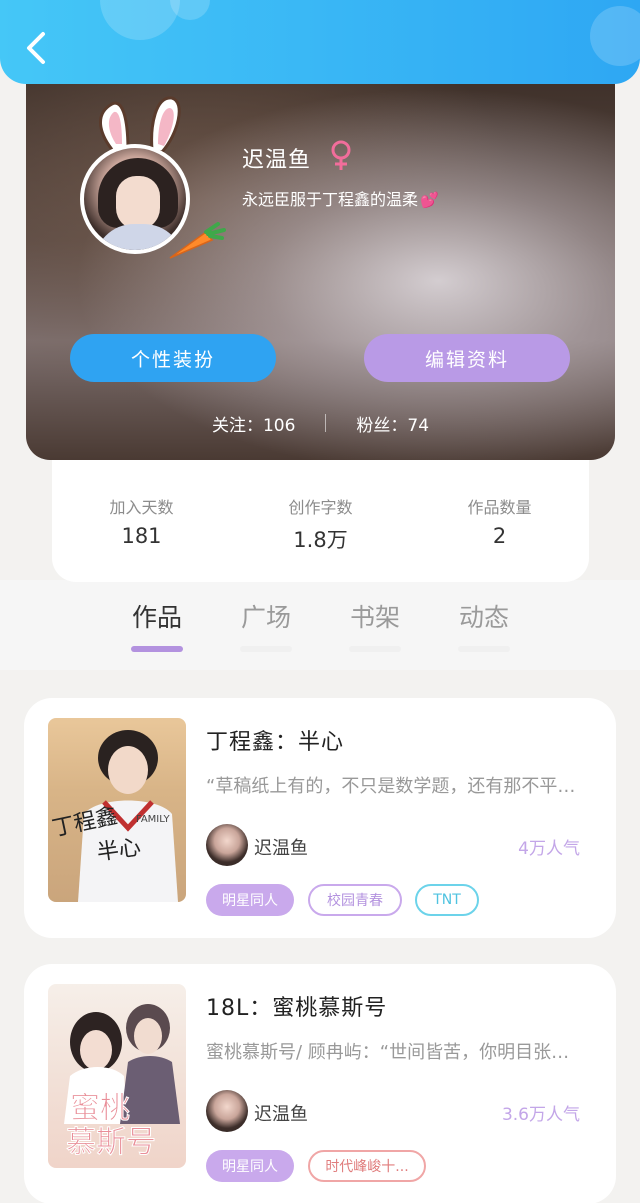  Describe the element at coordinates (122, 1082) in the screenshot. I see `cover-illustration: 蜜桃 慕斯号` at that location.